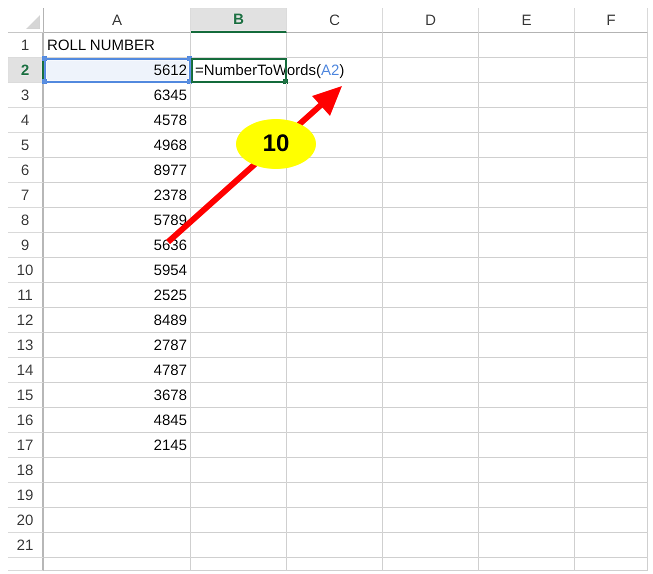 Image resolution: width=653 pixels, height=574 pixels. Describe the element at coordinates (117, 270) in the screenshot. I see `table-cell: 5954` at that location.